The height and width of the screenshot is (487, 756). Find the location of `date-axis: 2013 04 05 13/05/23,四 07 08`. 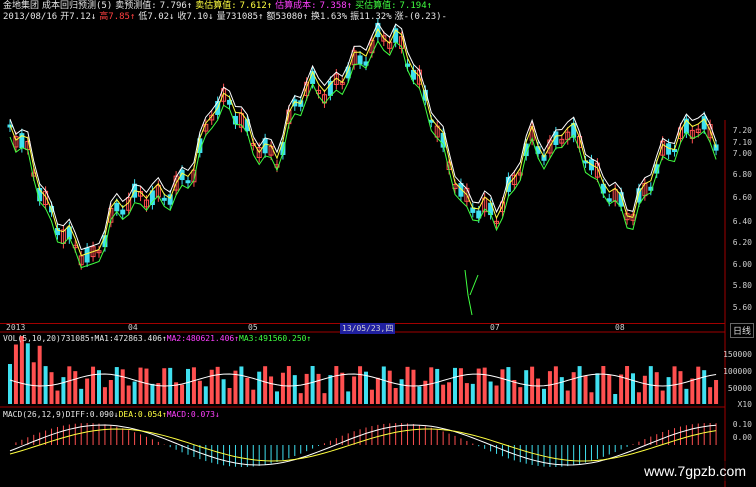

date-axis: 2013 04 05 13/05/23,四 07 08 is located at coordinates (362, 328).